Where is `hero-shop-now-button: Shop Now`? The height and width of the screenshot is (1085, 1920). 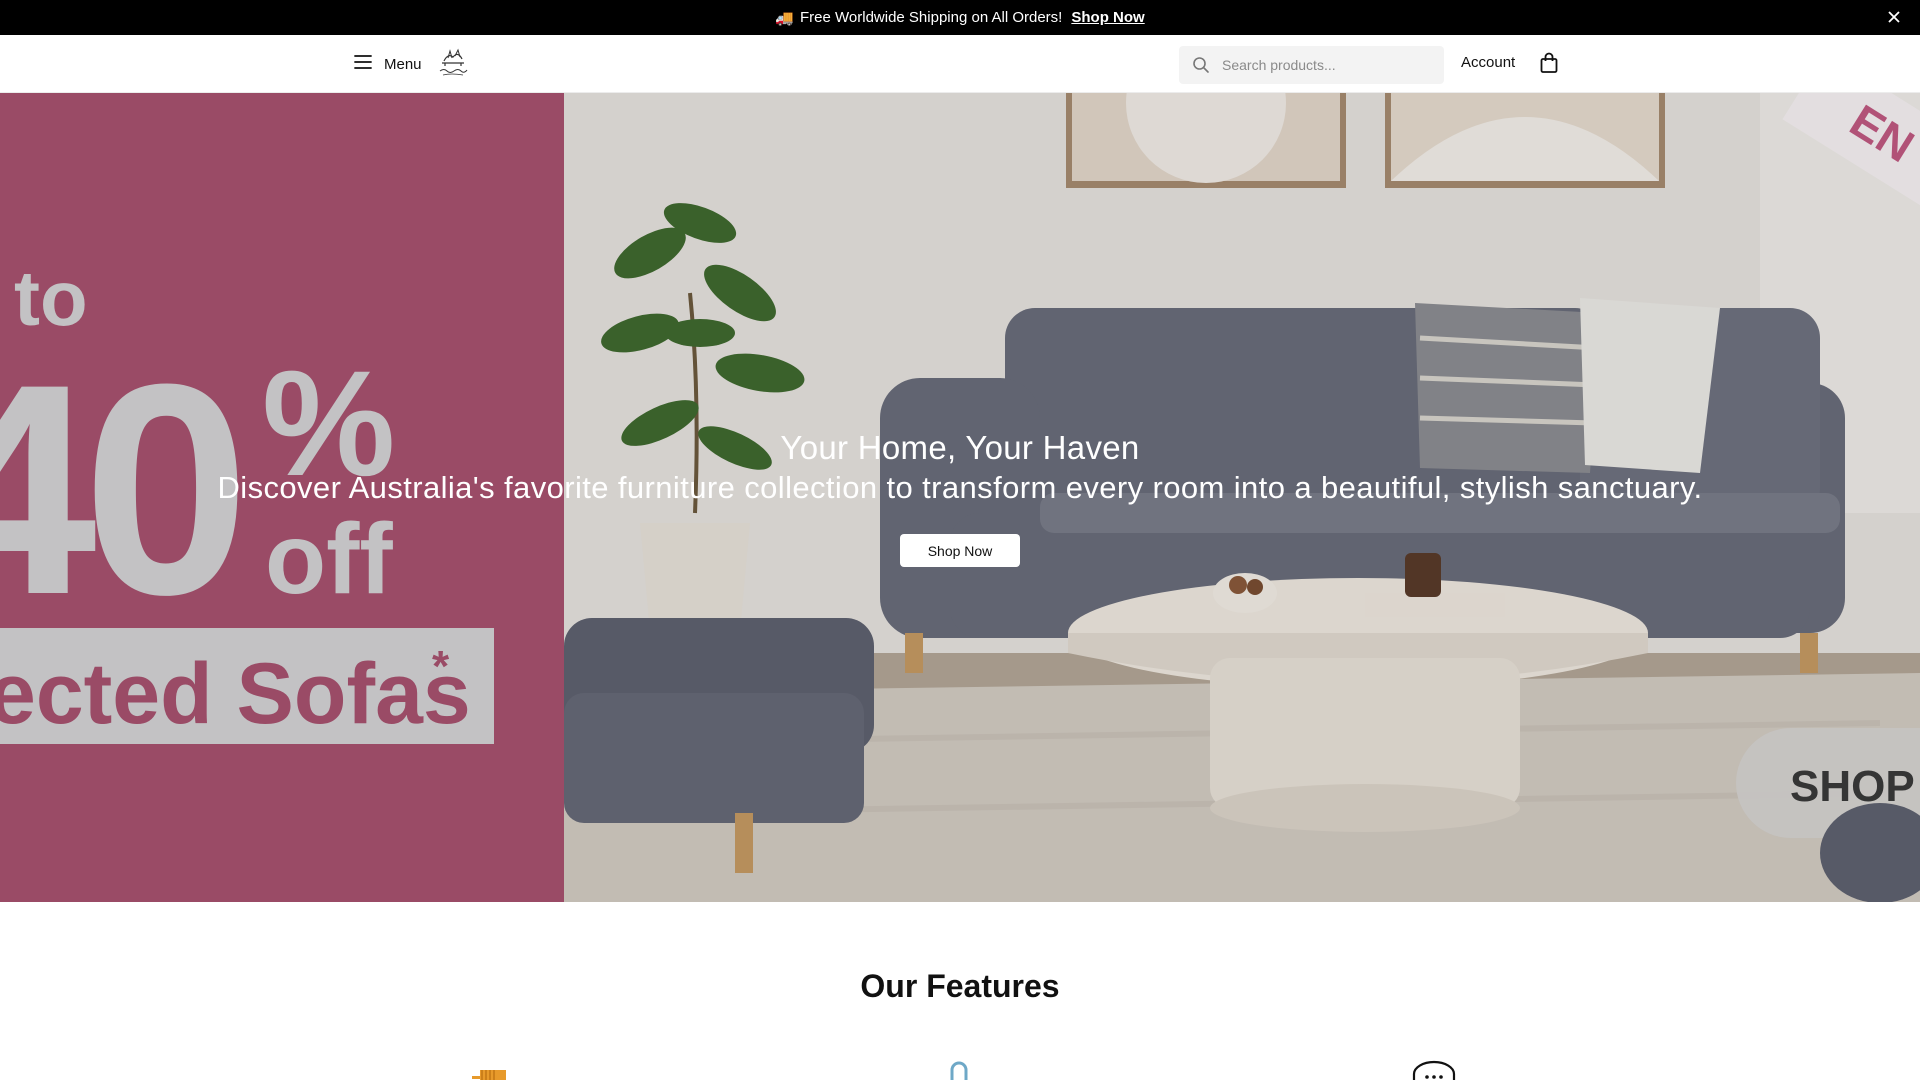 hero-shop-now-button: Shop Now is located at coordinates (960, 550).